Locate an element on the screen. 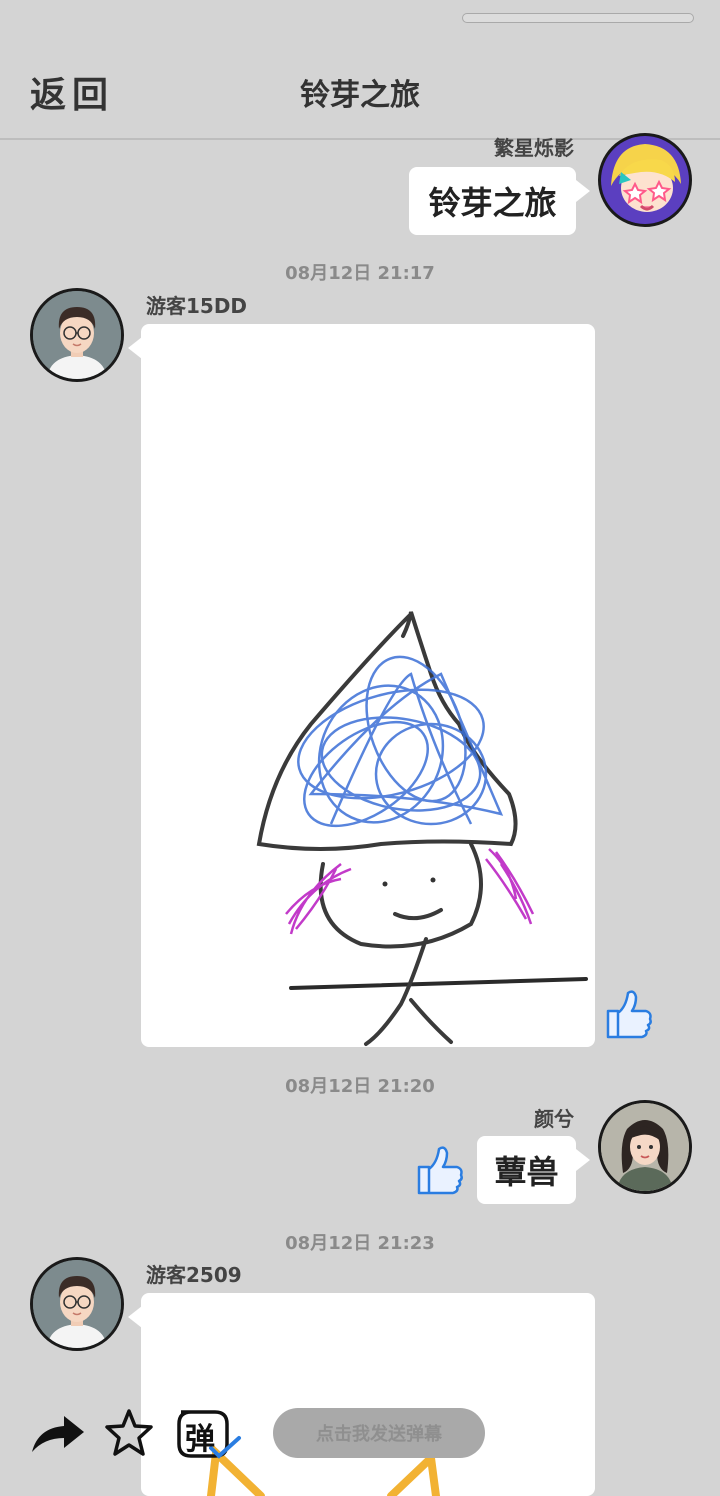  image-message is located at coordinates (368, 1394).